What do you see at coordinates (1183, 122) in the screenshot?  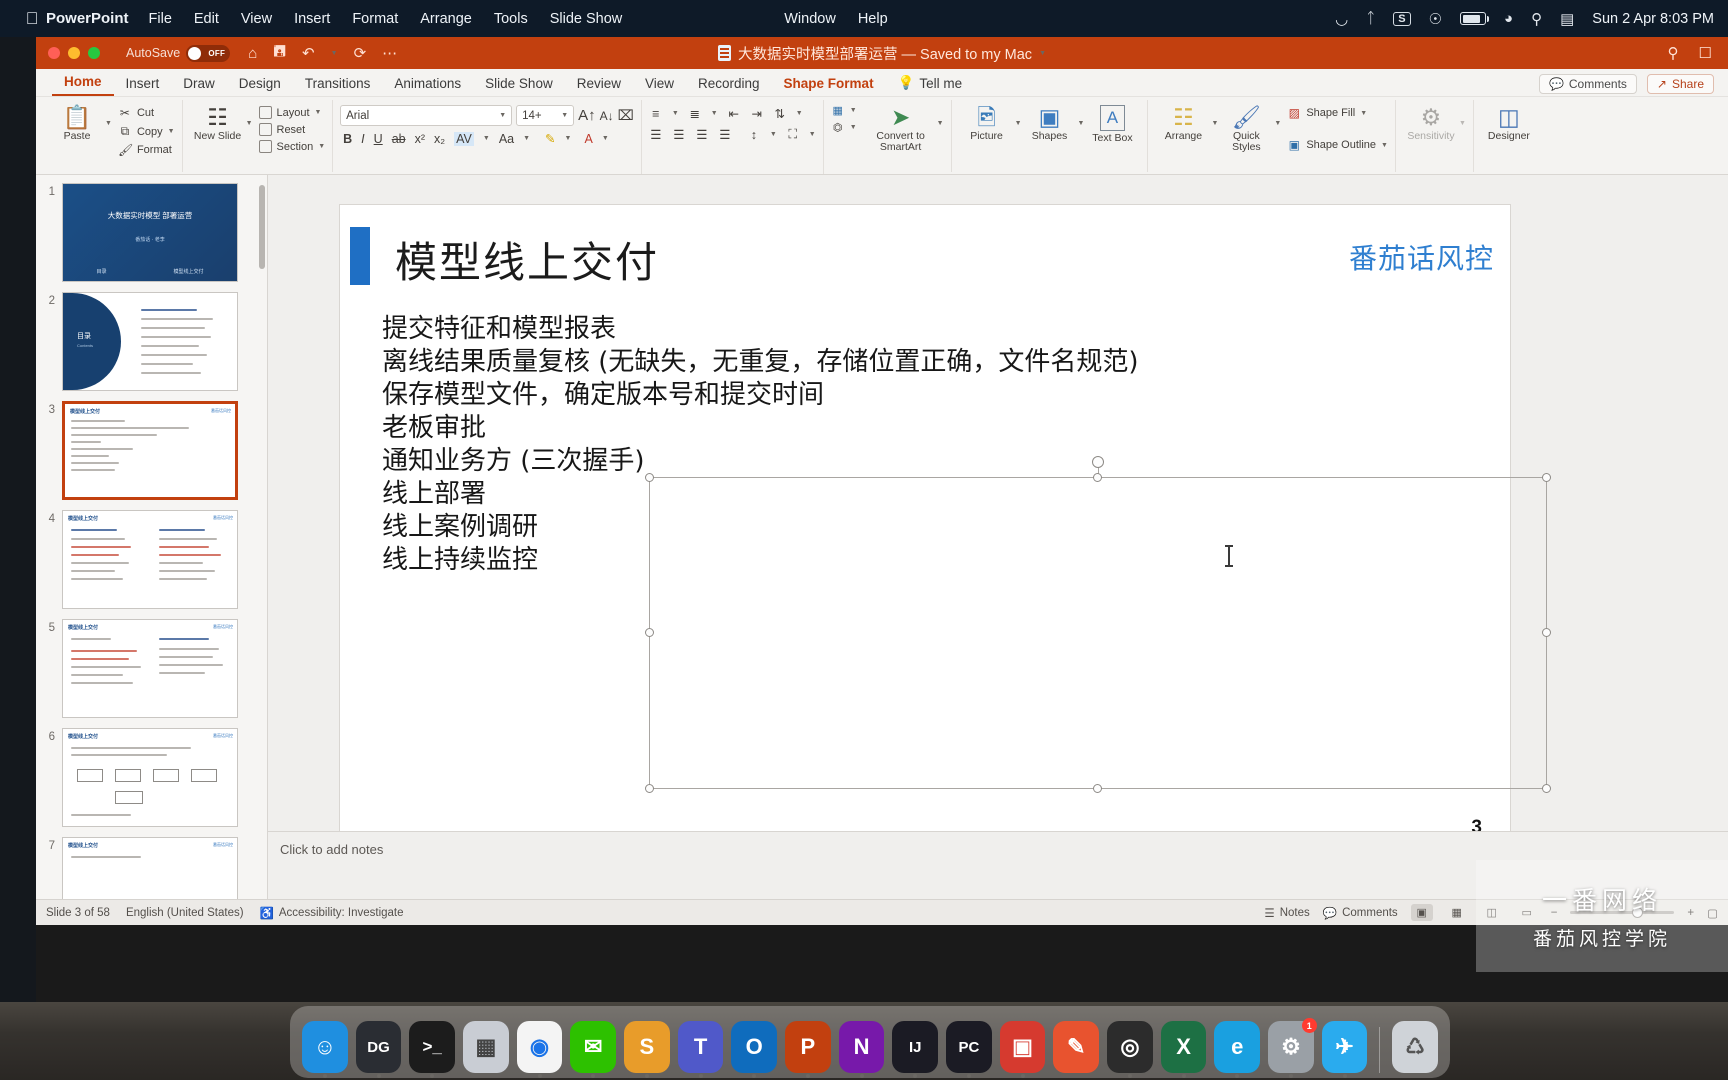 I see `arrange-button: ☷ Arrange` at bounding box center [1183, 122].